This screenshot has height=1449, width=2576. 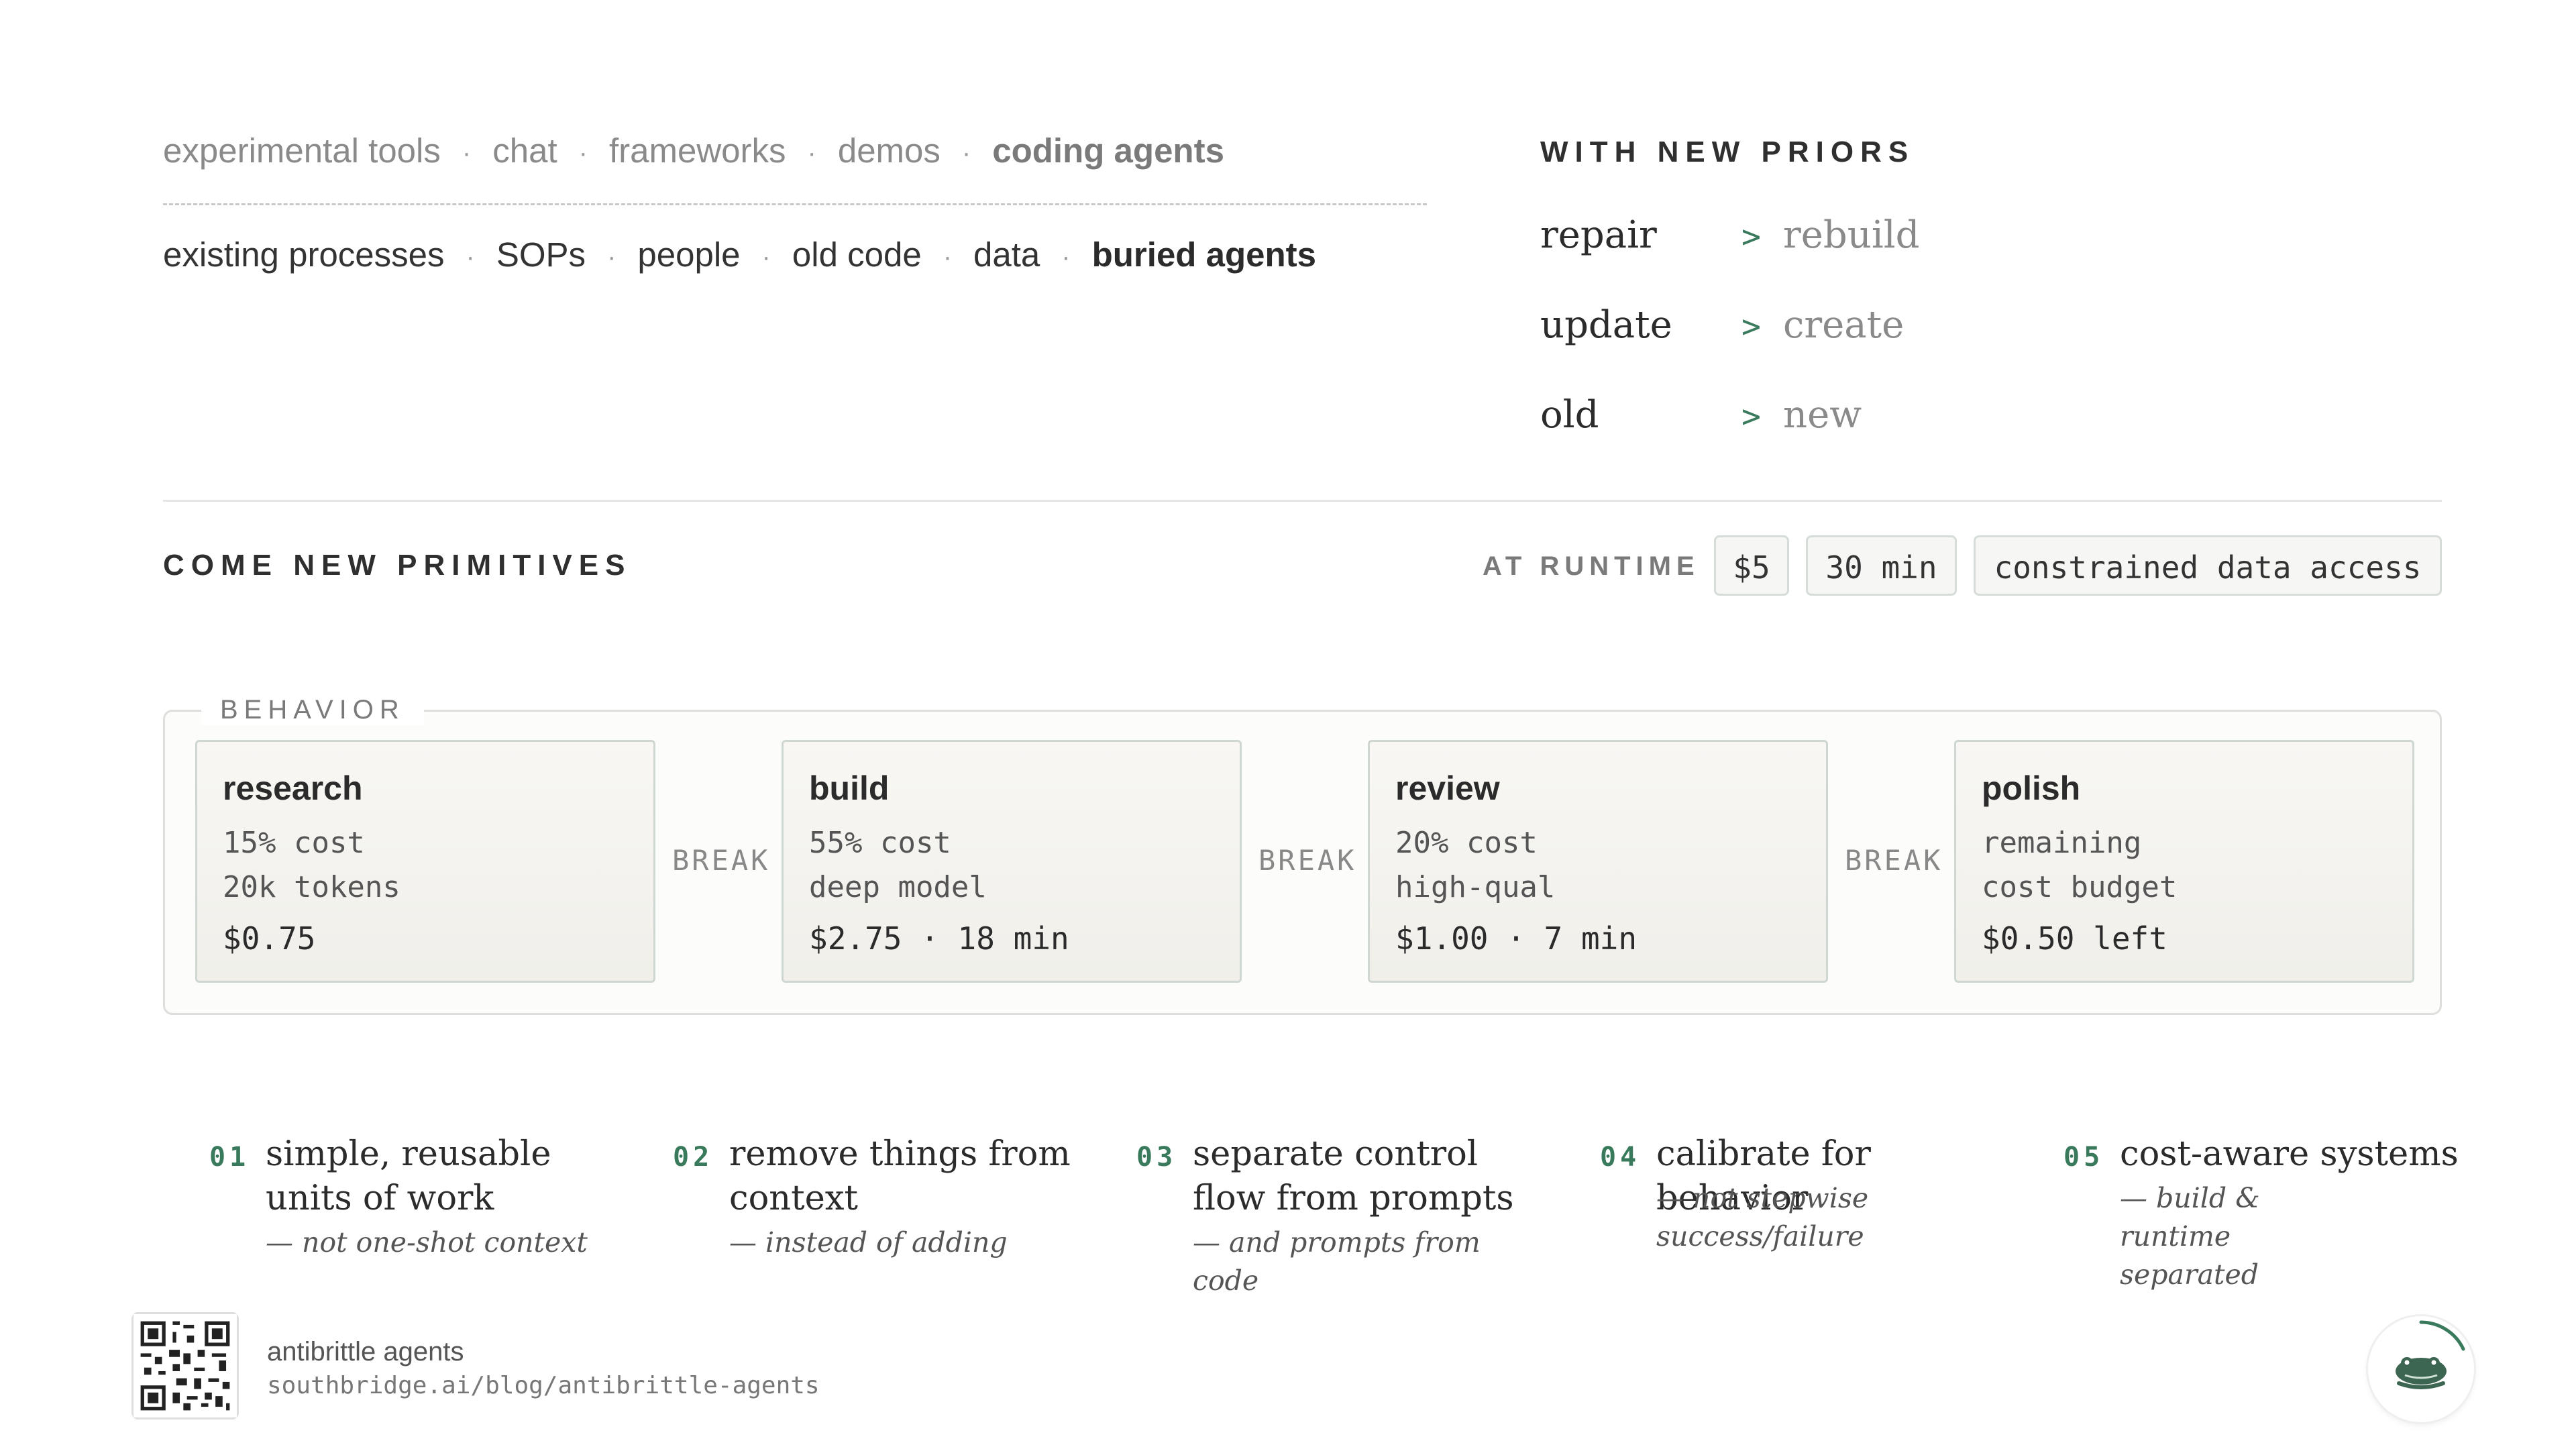 I want to click on stage-card-polish: polish remaining cost budget $0.50 left, so click(x=2184, y=861).